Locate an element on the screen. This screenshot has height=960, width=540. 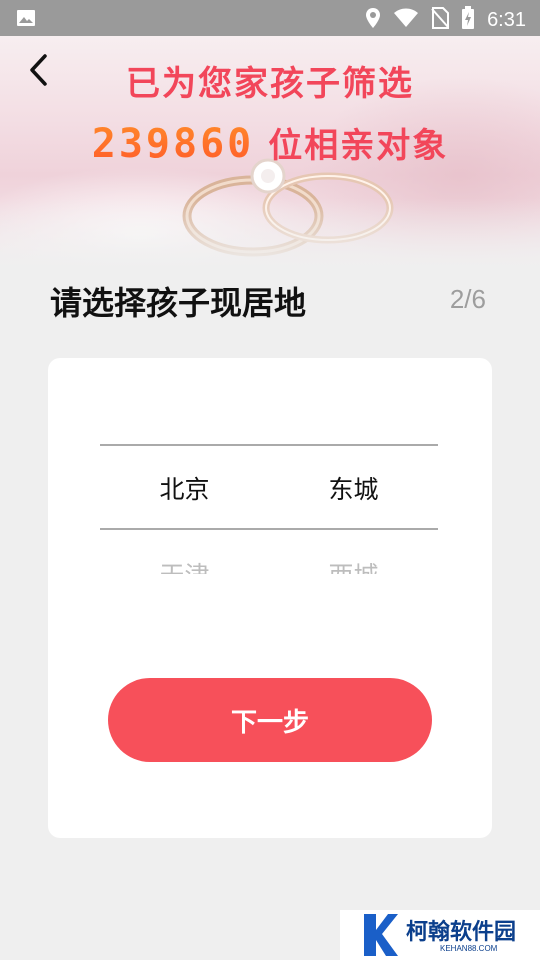
banner-fade is located at coordinates (270, 233).